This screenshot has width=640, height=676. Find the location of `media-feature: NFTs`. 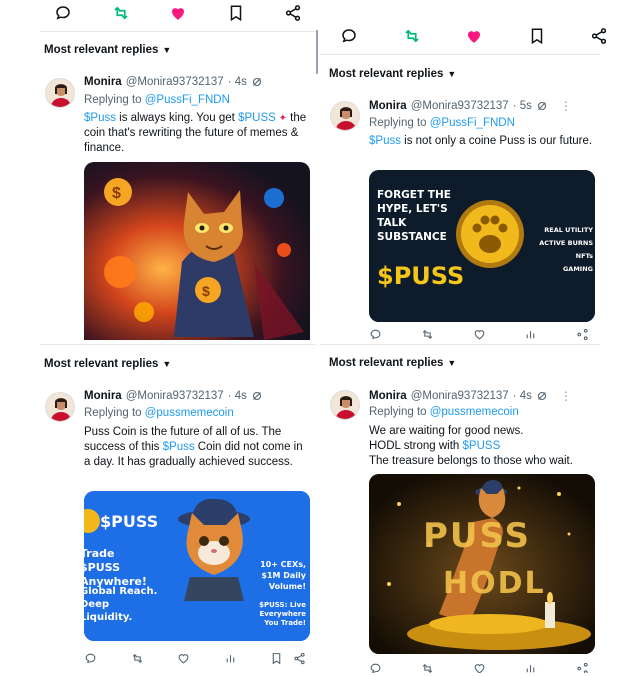

media-feature: NFTs is located at coordinates (584, 256).